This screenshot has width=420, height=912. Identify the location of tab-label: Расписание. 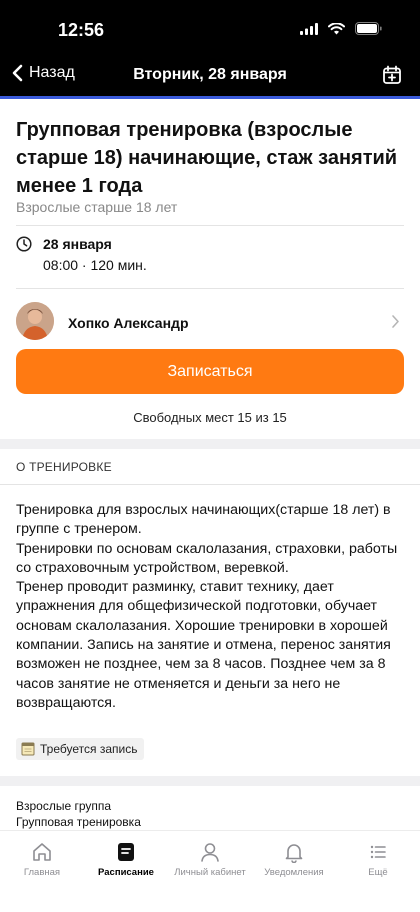
(126, 872).